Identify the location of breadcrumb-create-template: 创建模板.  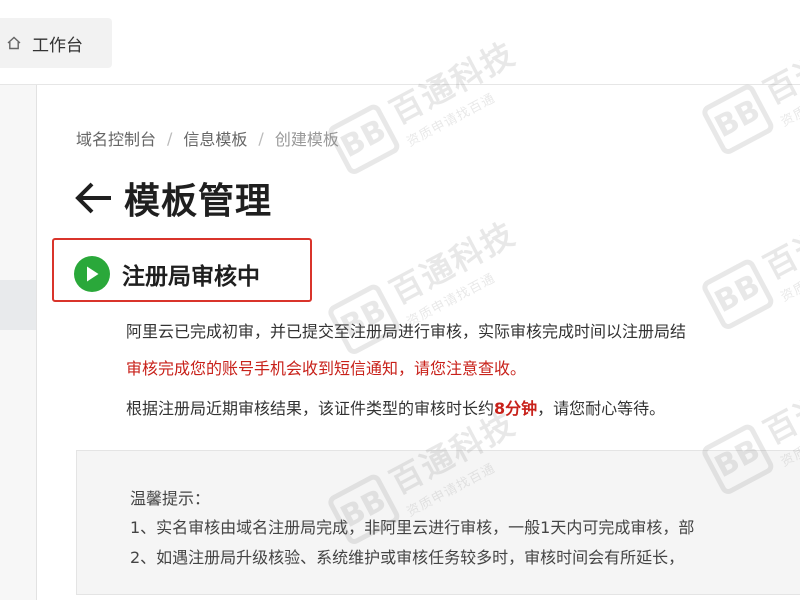
(306, 139).